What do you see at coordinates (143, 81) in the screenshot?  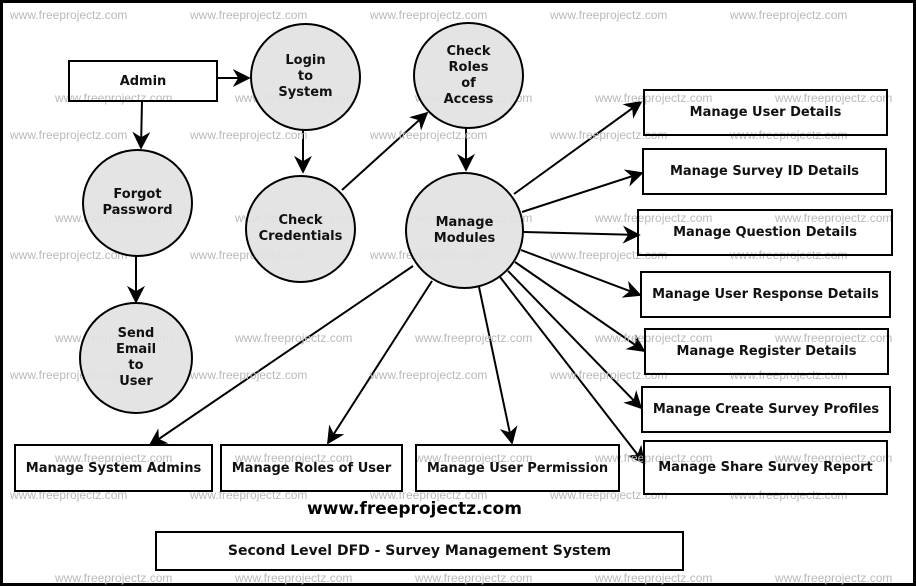 I see `entity-admin: Admin` at bounding box center [143, 81].